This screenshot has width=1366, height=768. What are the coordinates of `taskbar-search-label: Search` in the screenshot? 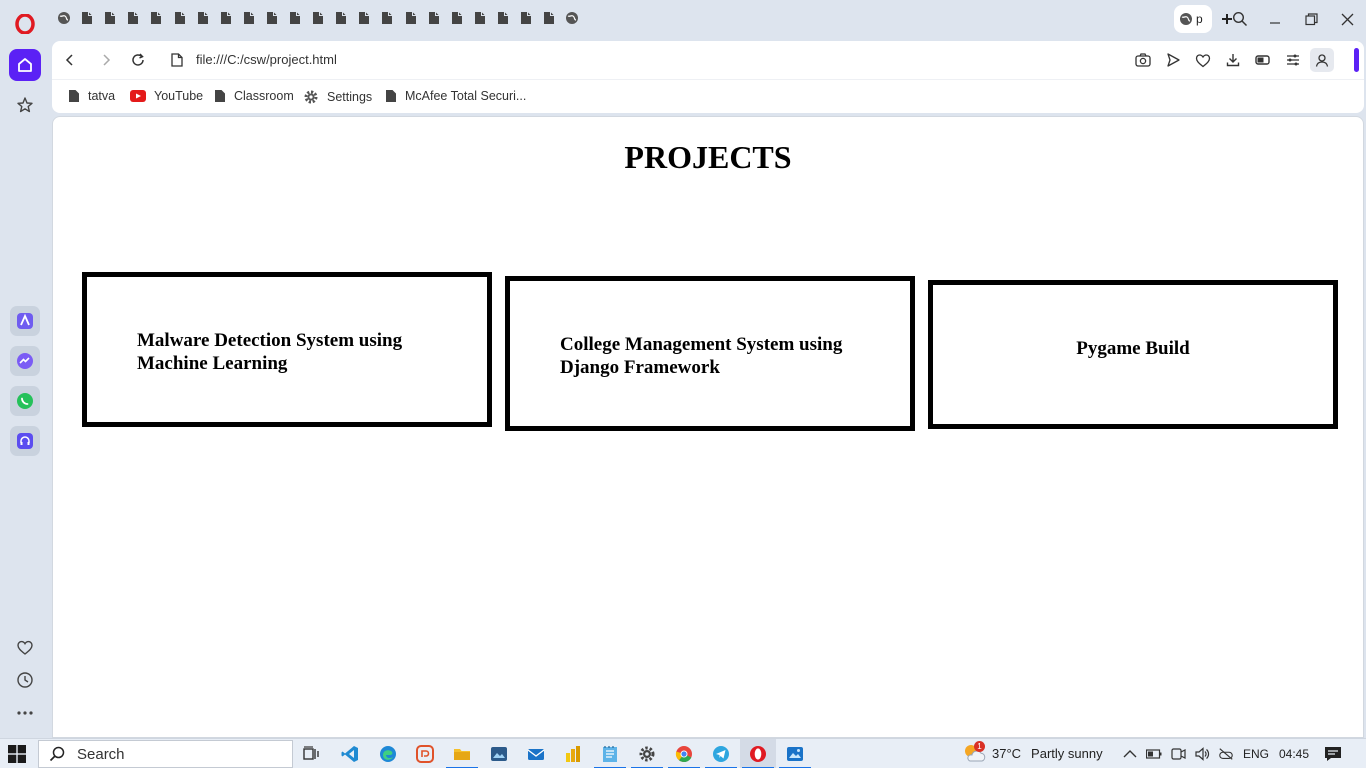 It's located at (101, 754).